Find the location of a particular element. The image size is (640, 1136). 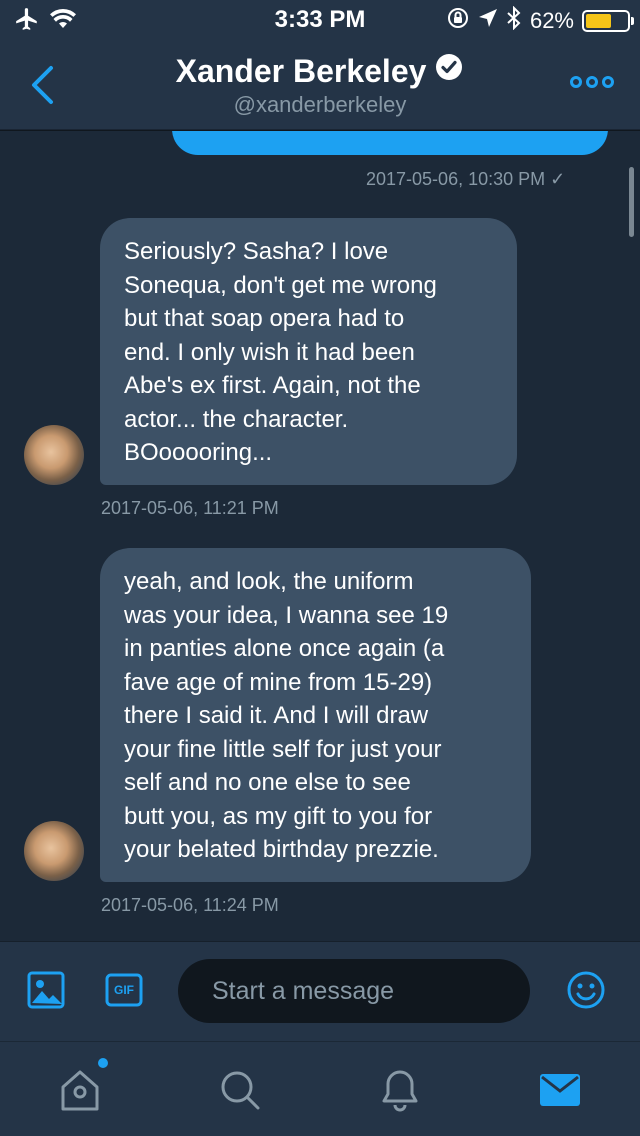

smiley-icon is located at coordinates (586, 990).